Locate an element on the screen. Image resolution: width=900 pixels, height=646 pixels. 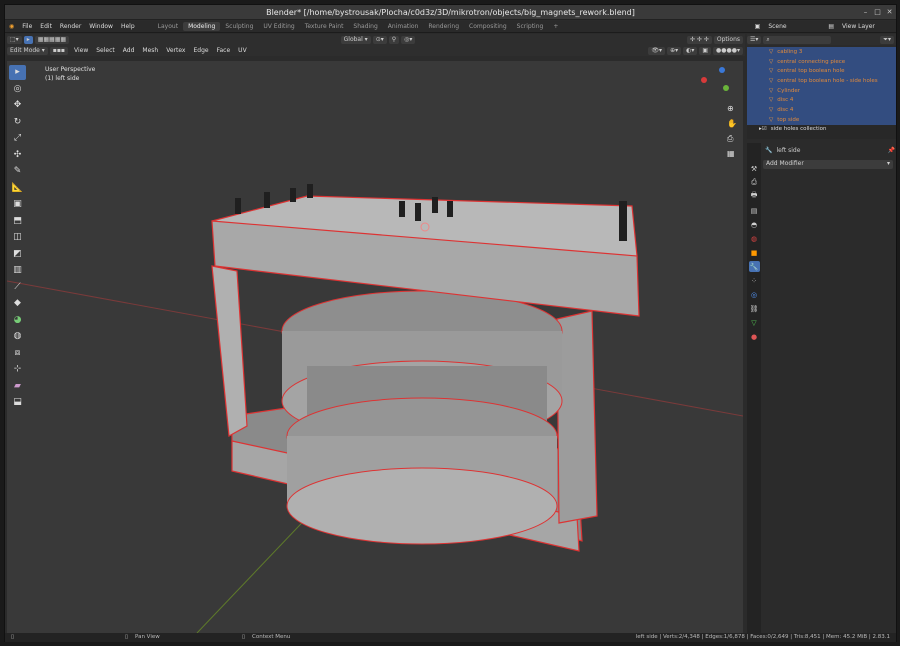
pivot-icon: ⊙▾ is located at coordinates (379, 39).